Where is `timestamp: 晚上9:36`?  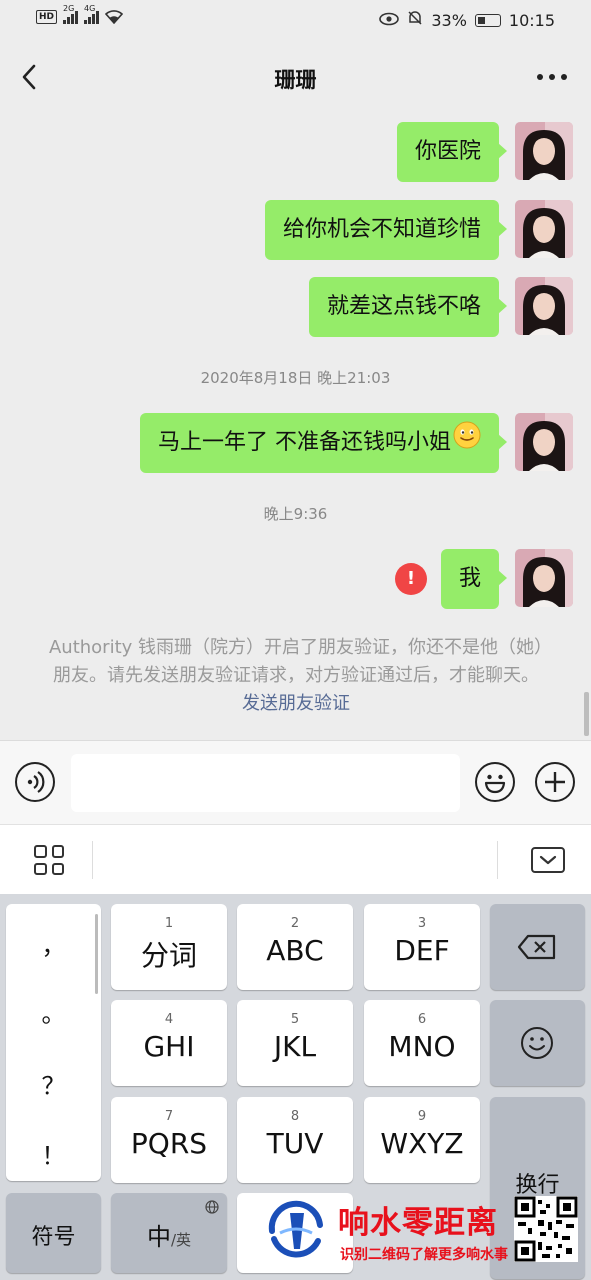
timestamp: 晚上9:36 is located at coordinates (295, 514).